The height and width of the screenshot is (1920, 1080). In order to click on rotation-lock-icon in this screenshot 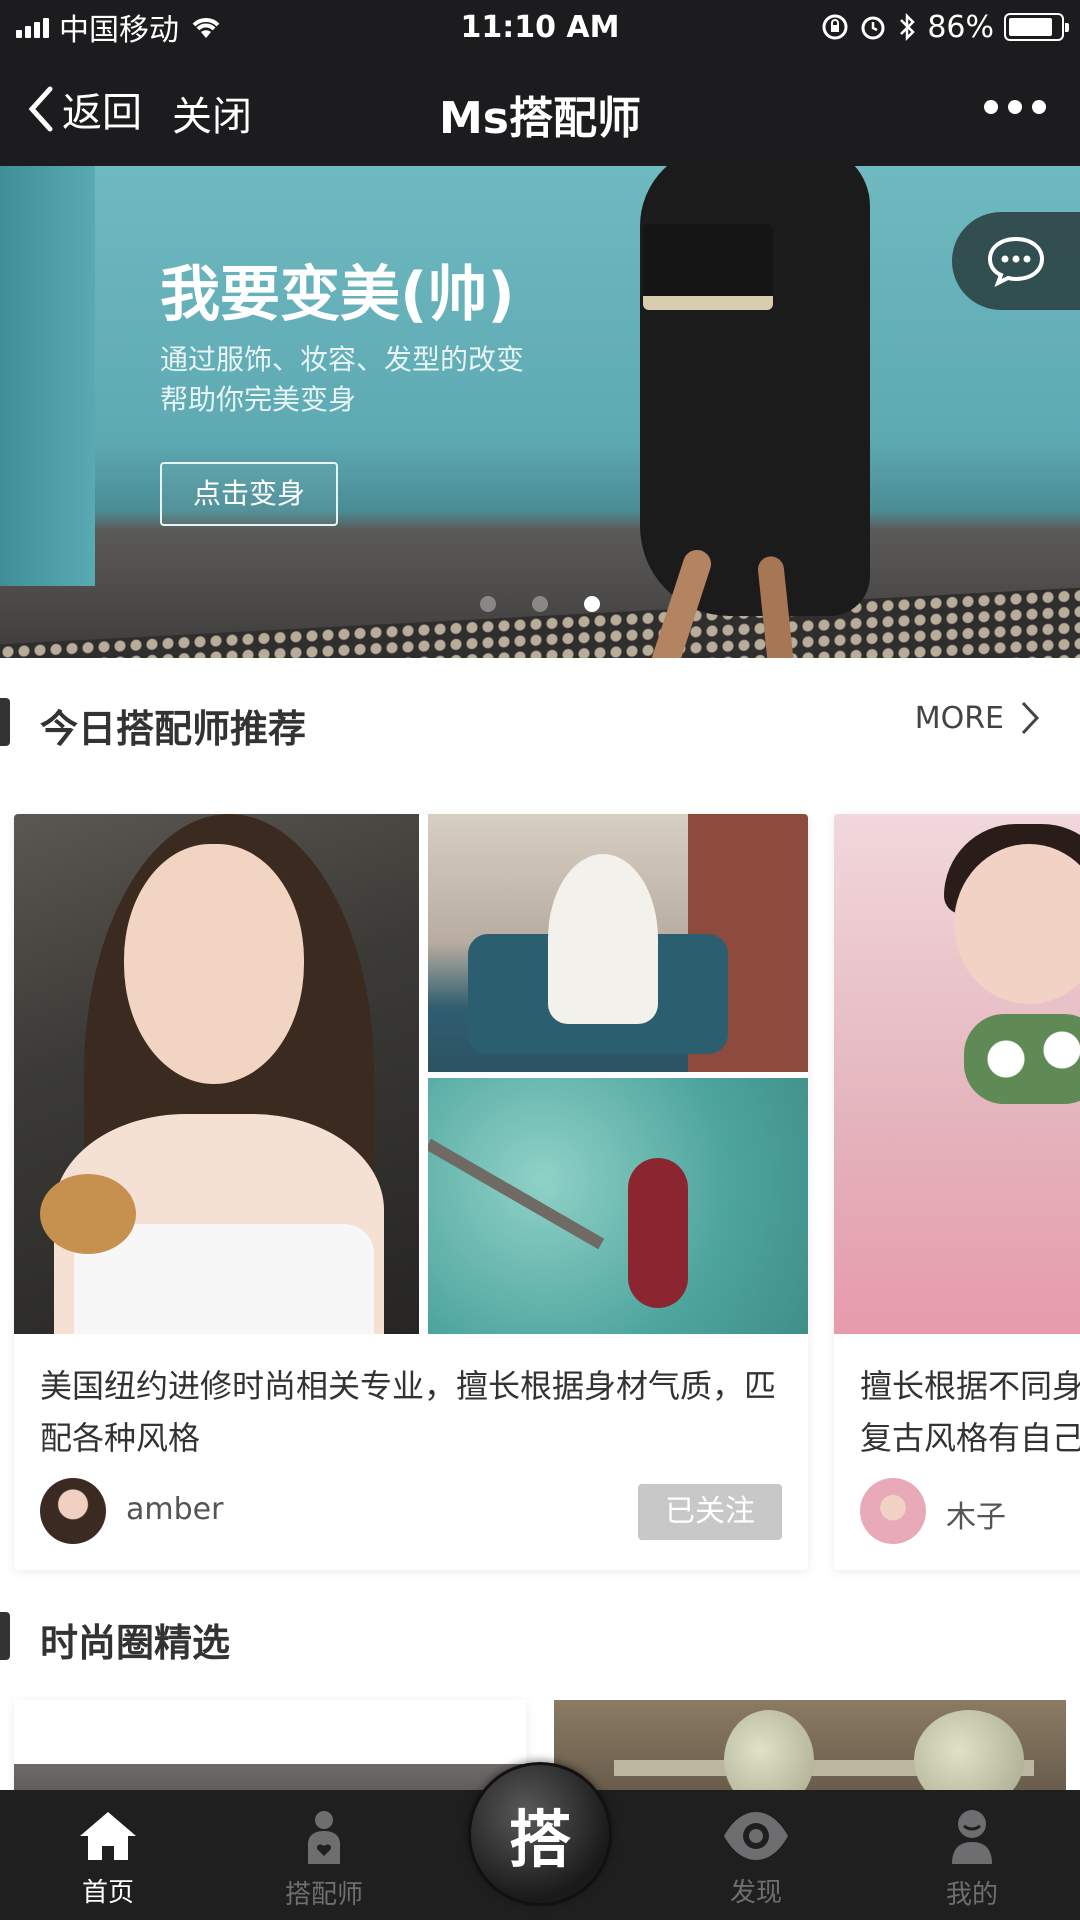, I will do `click(835, 27)`.